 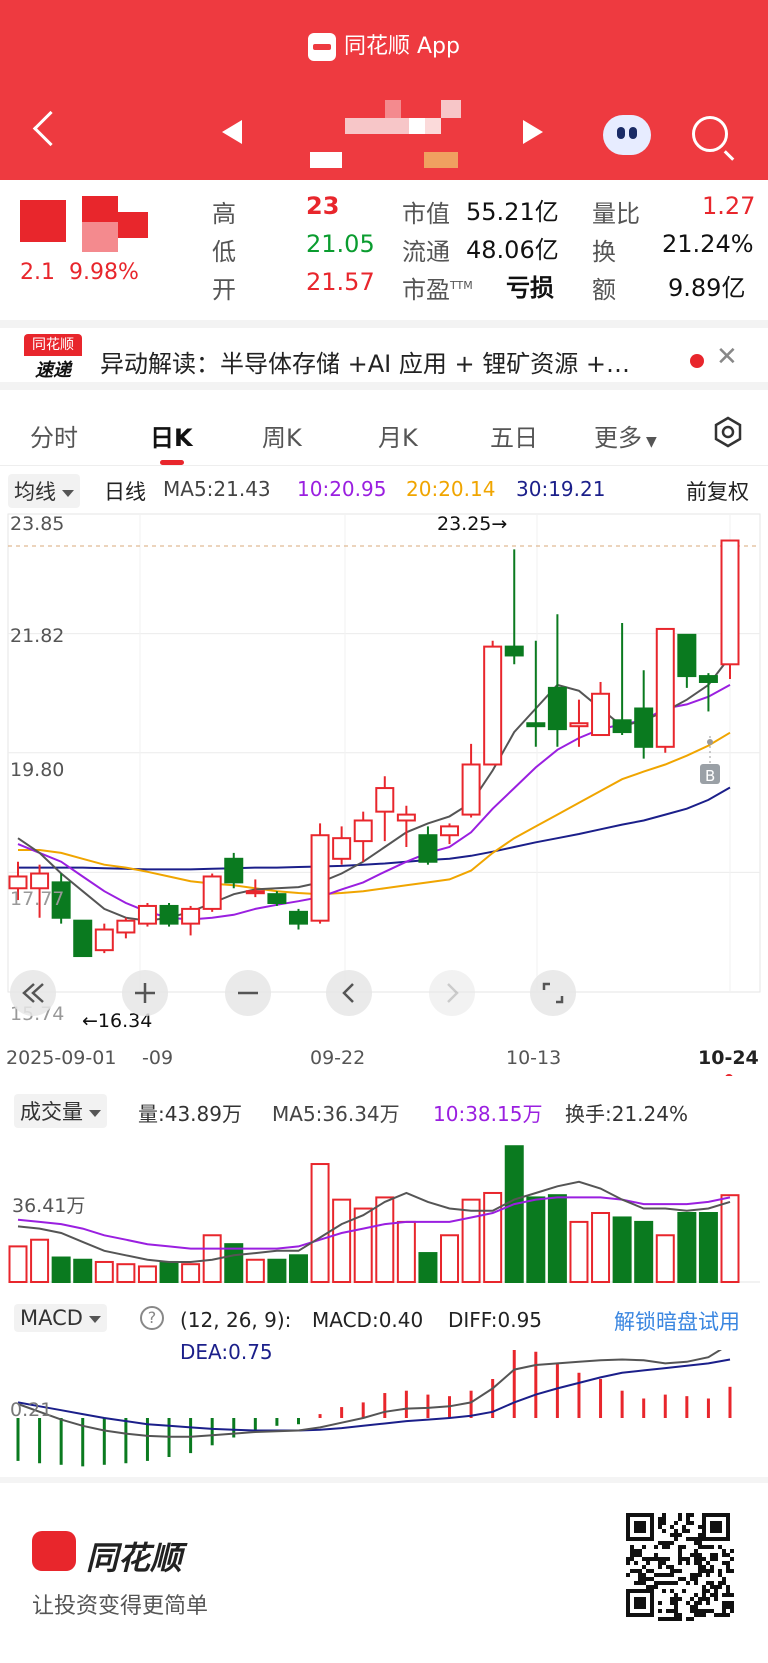 I want to click on settings-icon, so click(x=728, y=432).